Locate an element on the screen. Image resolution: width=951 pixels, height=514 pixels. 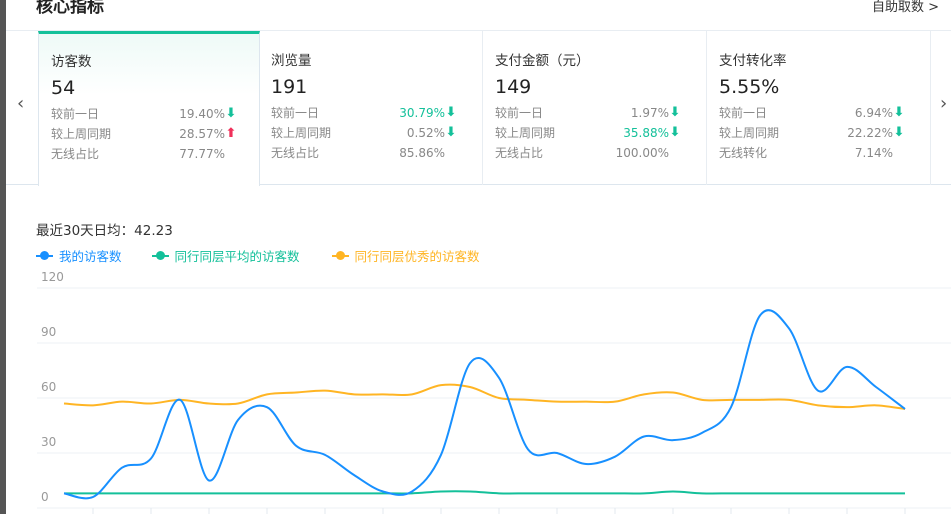
y-tick-label: 60 is located at coordinates (48, 387).